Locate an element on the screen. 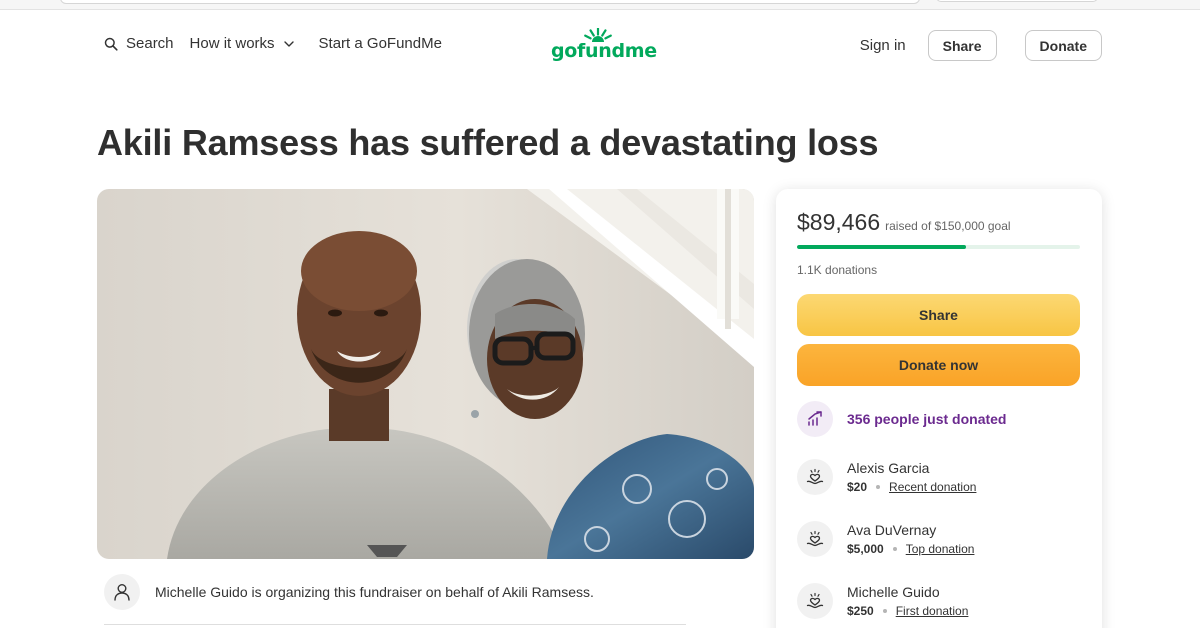 The height and width of the screenshot is (628, 1200). browser-top-strip is located at coordinates (600, 5).